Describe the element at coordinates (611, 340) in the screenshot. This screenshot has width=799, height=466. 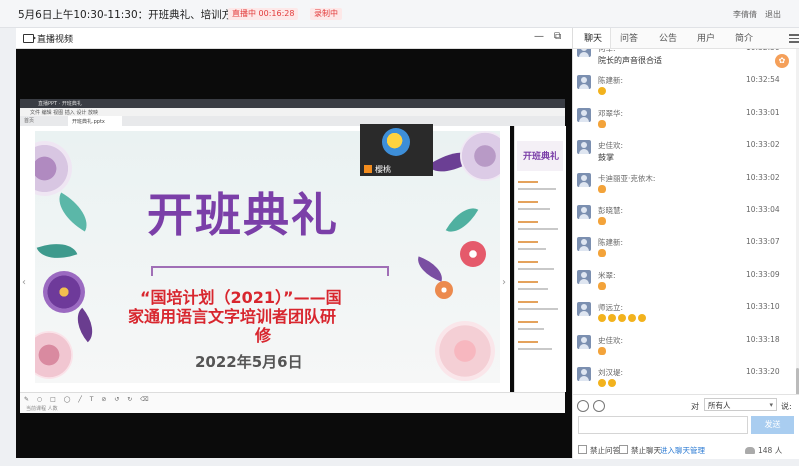
I see `chat-sender: 史佳欢:` at that location.